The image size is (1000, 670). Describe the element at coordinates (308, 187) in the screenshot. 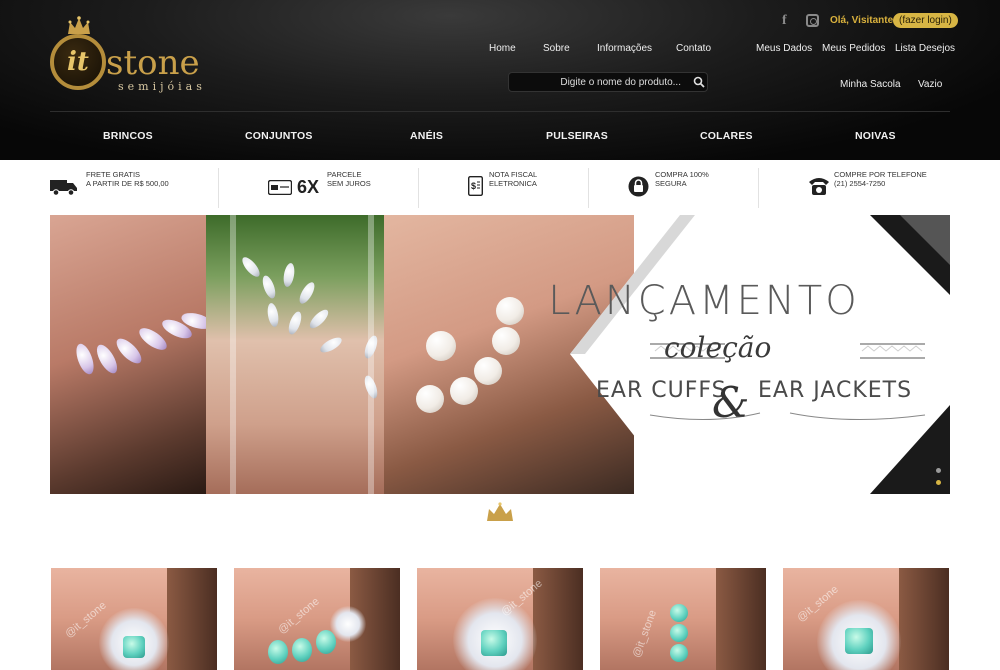

I see `installments-big: 6X` at that location.